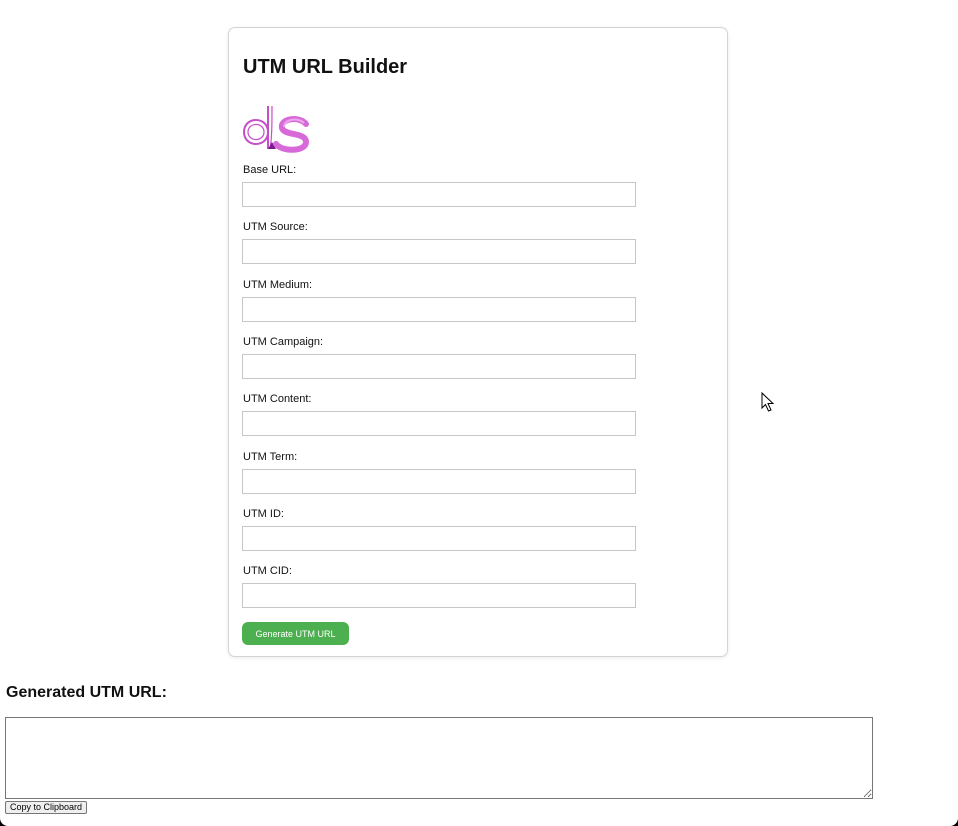 The height and width of the screenshot is (826, 958). What do you see at coordinates (439, 309) in the screenshot?
I see `utm-medium-input` at bounding box center [439, 309].